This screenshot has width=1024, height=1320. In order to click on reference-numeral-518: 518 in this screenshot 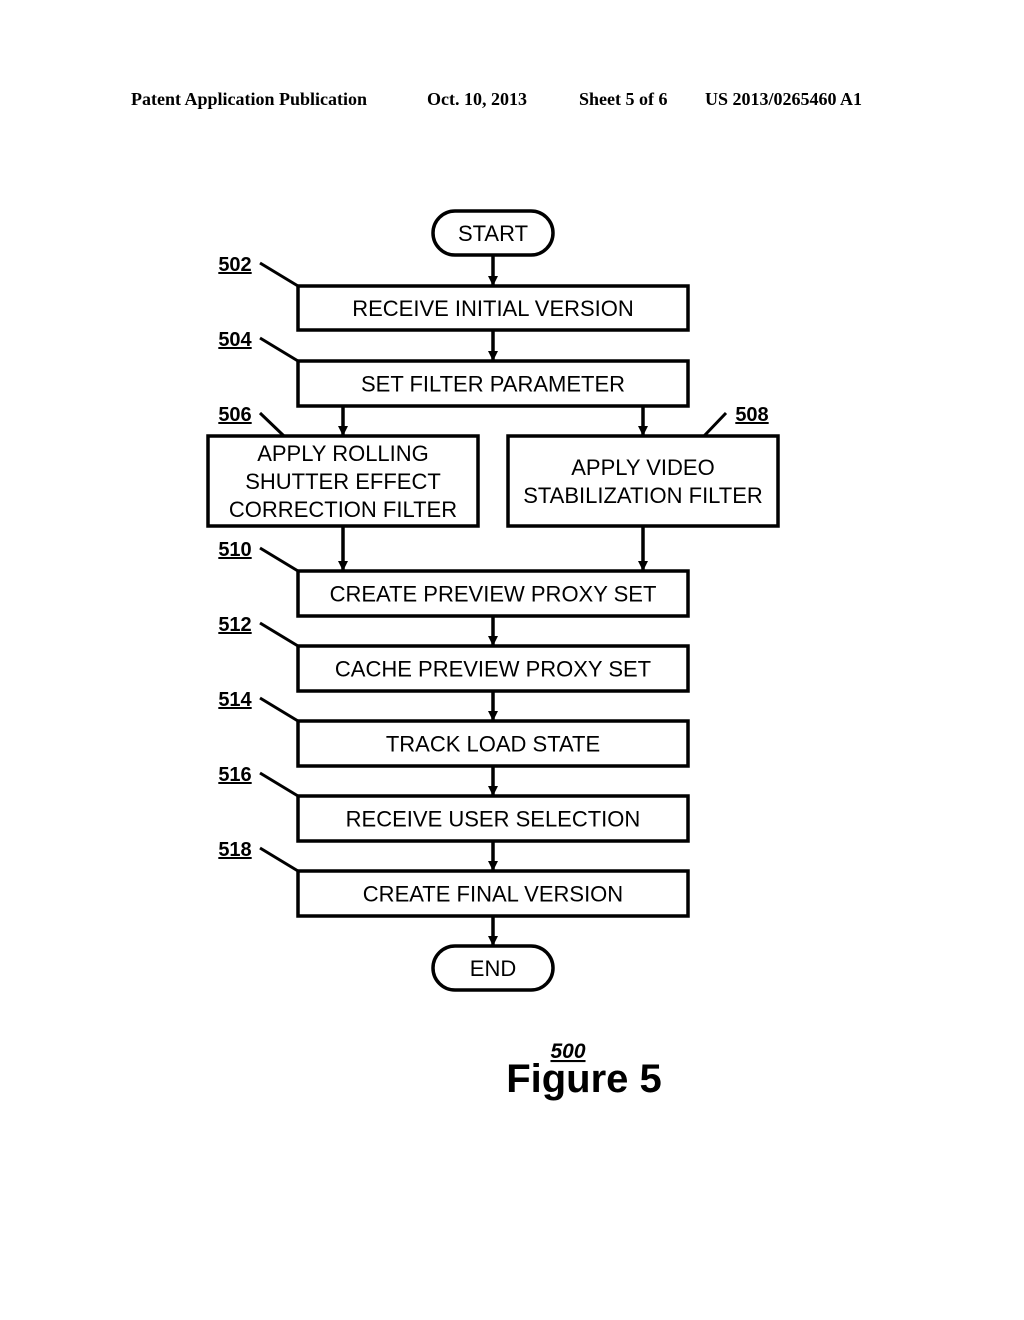, I will do `click(234, 850)`.